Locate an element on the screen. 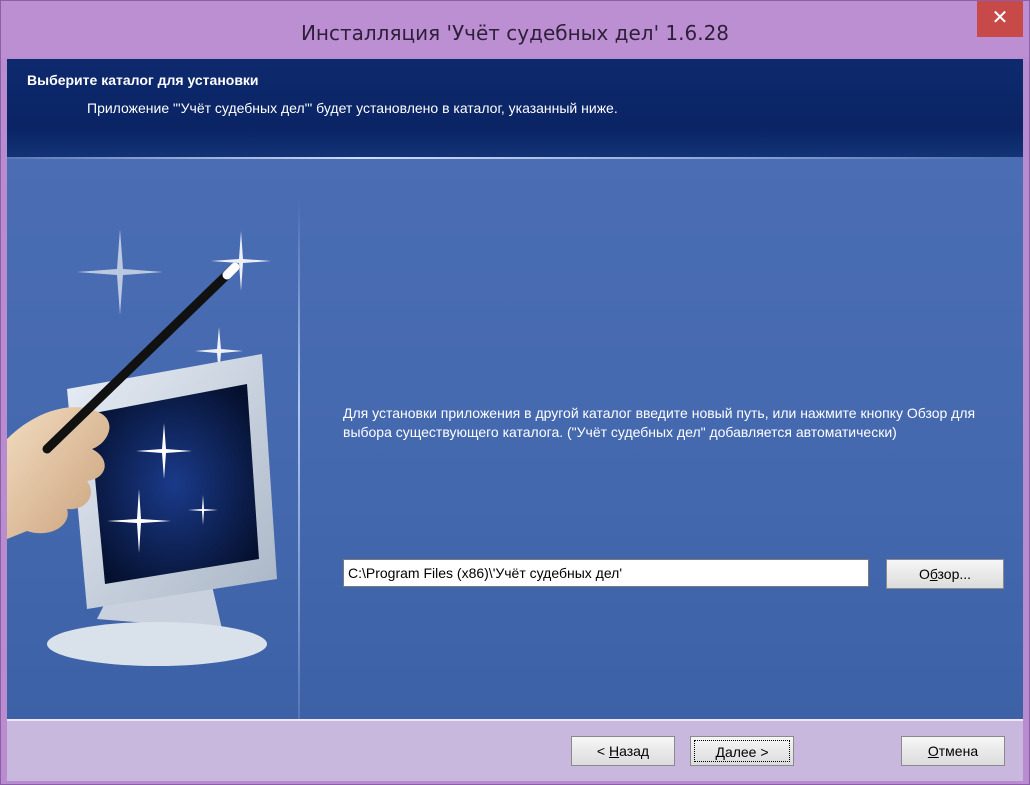 The width and height of the screenshot is (1030, 785). close-icon: ✕ is located at coordinates (1000, 18).